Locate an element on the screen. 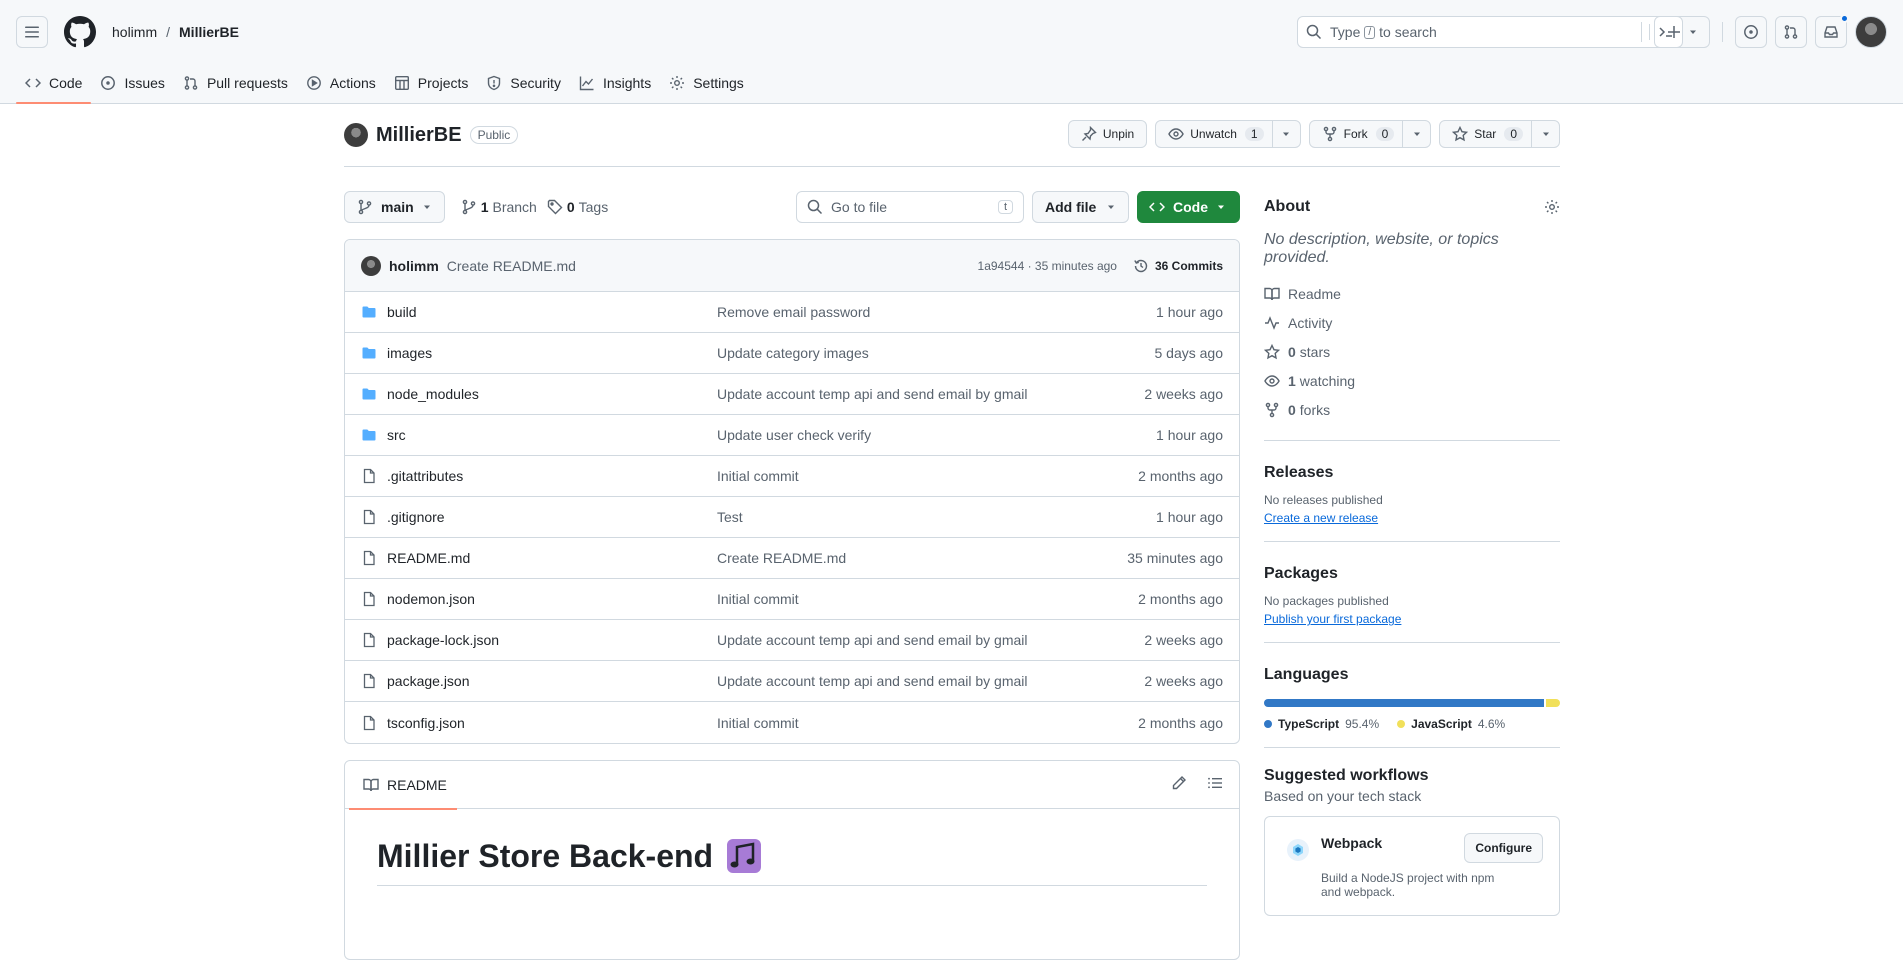 This screenshot has height=960, width=1903. forks-link: 0 forks is located at coordinates (1412, 409).